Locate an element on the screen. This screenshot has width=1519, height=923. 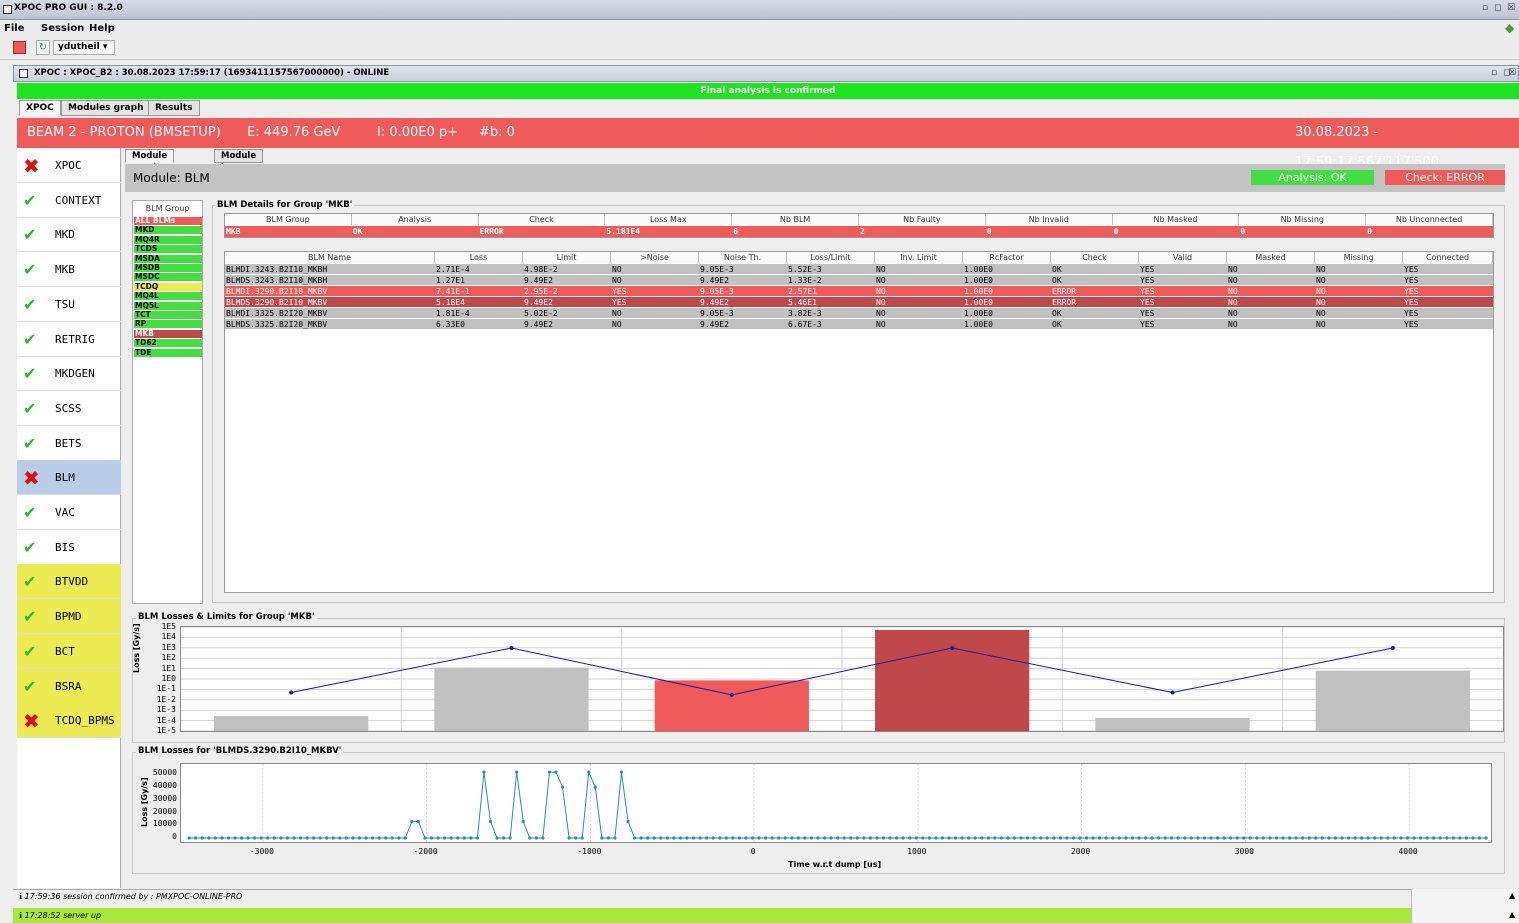
scroll-up-icon-2: ▲ is located at coordinates (1512, 914).